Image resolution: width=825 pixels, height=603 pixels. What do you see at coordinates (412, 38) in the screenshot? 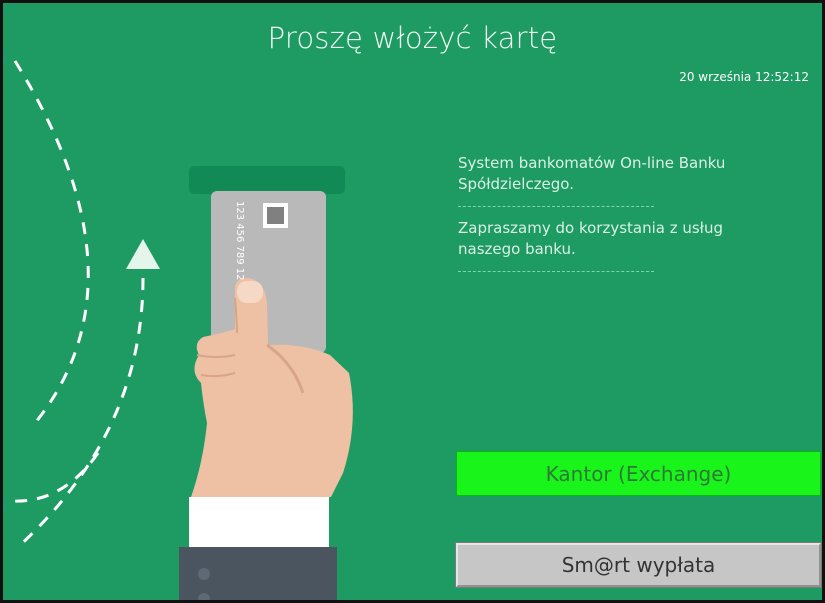
I see `page-title: Proszę włożyć kartę` at bounding box center [412, 38].